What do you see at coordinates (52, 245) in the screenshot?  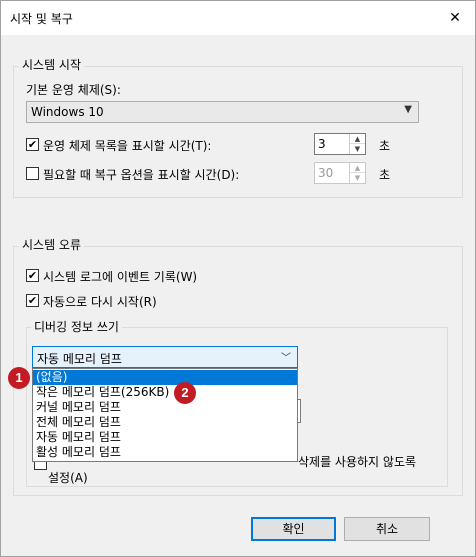 I see `system-failure-legend: 시스템 오류` at bounding box center [52, 245].